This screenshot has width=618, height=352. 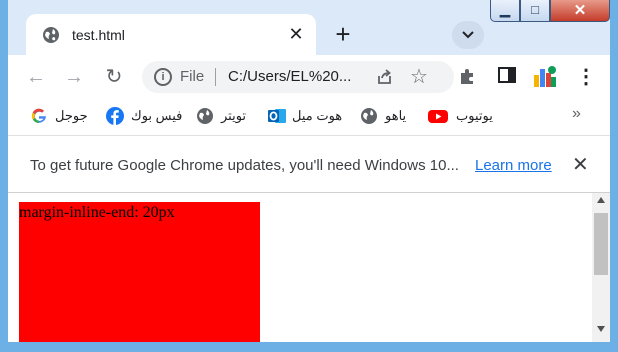 What do you see at coordinates (36, 77) in the screenshot?
I see `back-button: ←` at bounding box center [36, 77].